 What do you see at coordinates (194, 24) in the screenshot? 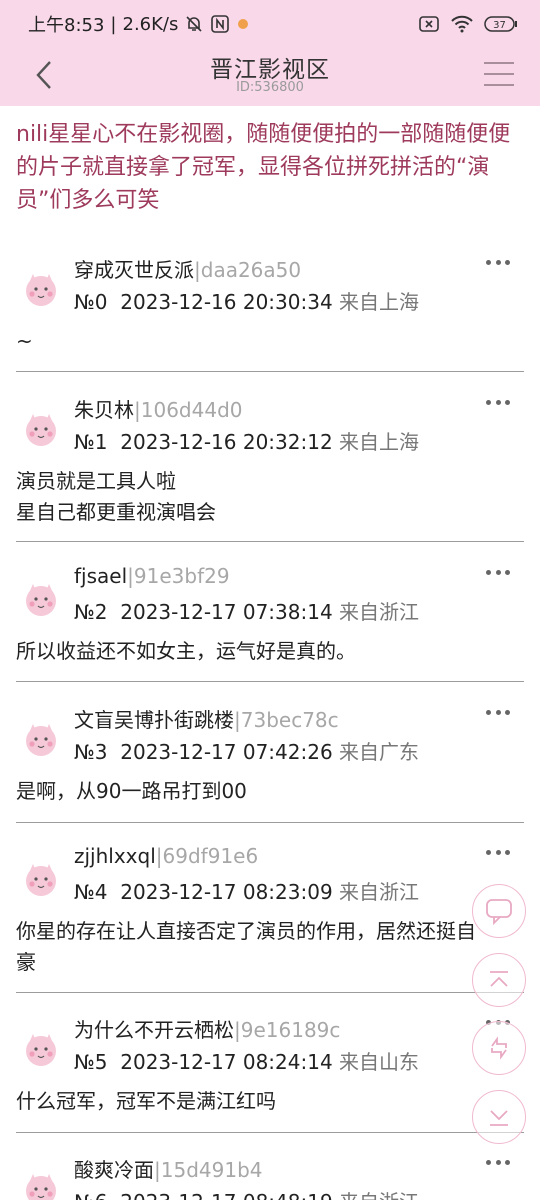
I see `mute-bell-icon` at bounding box center [194, 24].